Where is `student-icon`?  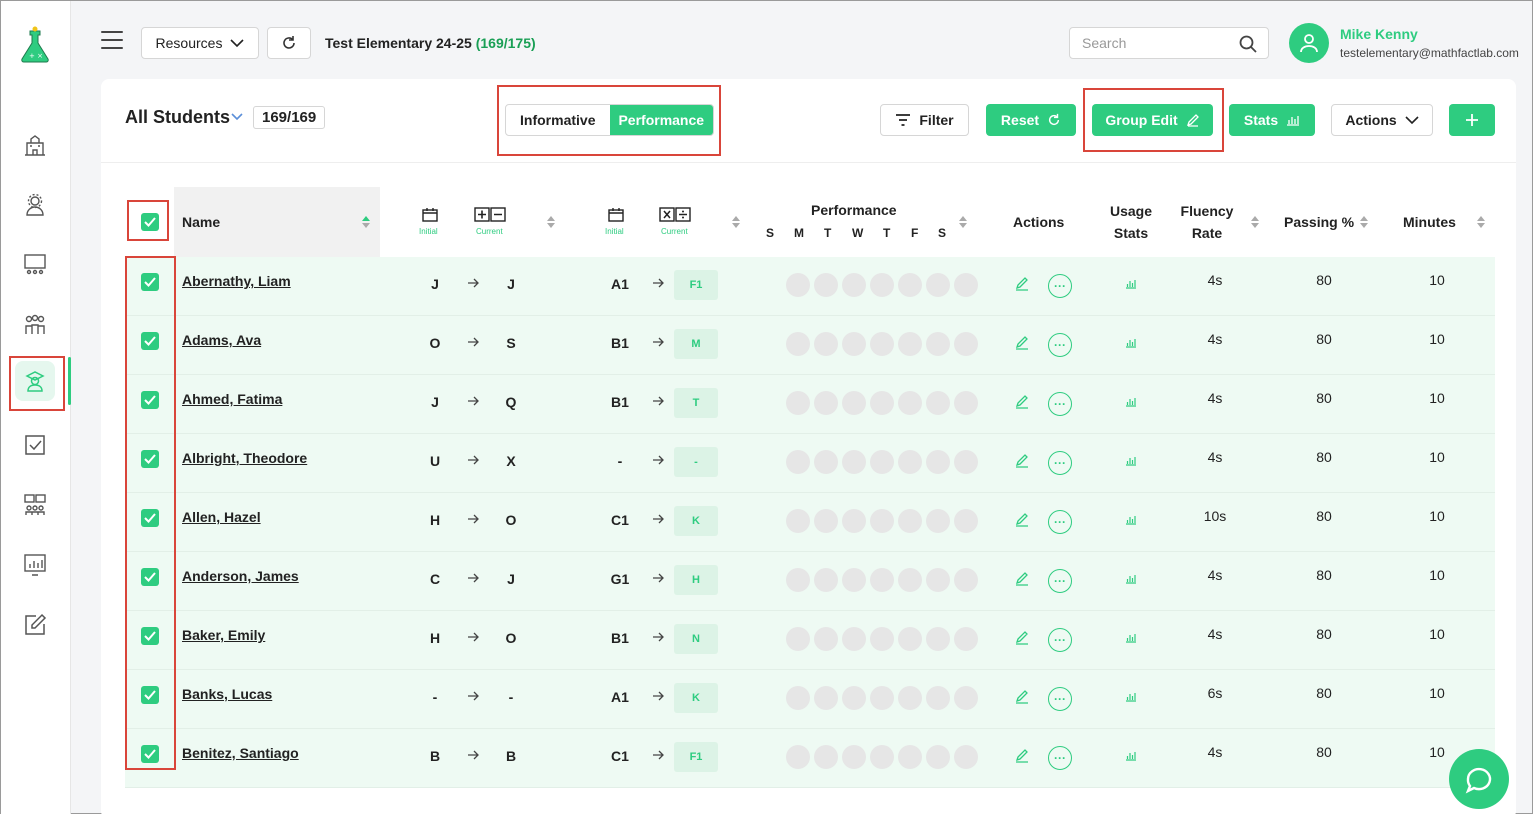
student-icon is located at coordinates (35, 381).